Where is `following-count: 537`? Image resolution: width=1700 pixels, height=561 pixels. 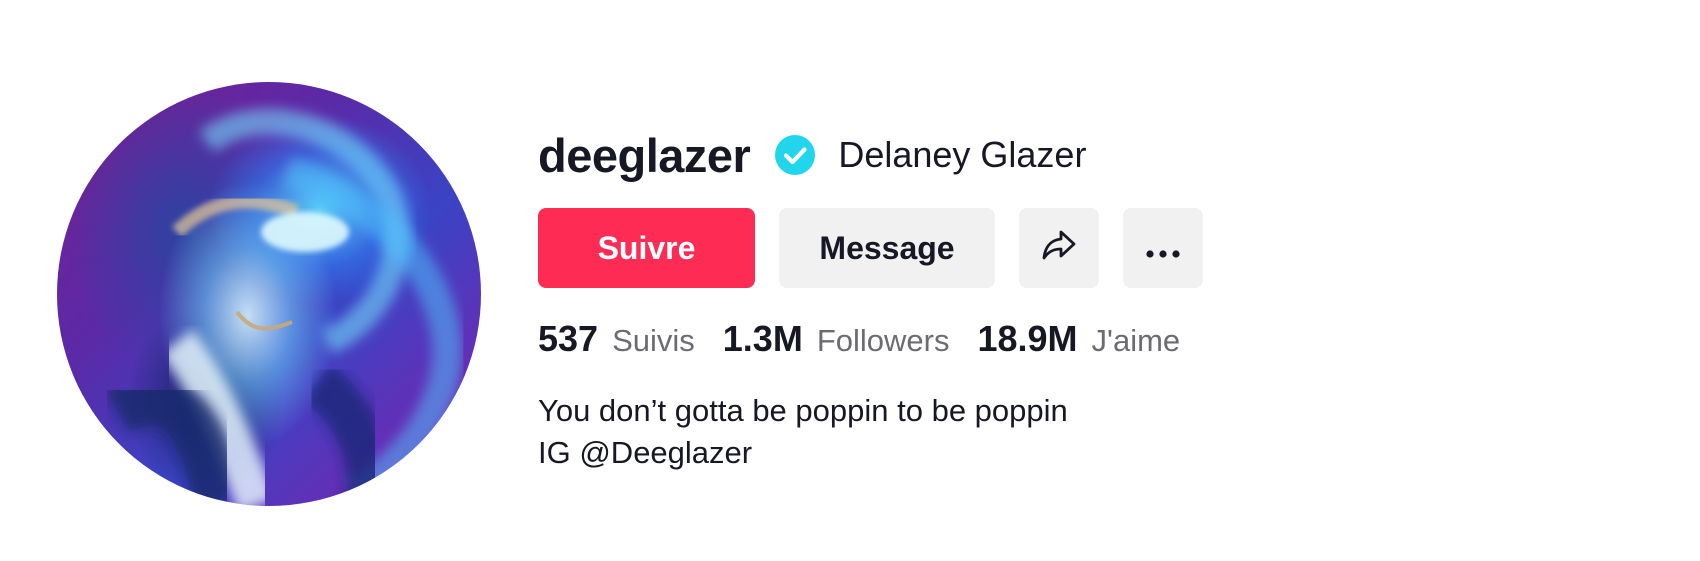 following-count: 537 is located at coordinates (568, 338).